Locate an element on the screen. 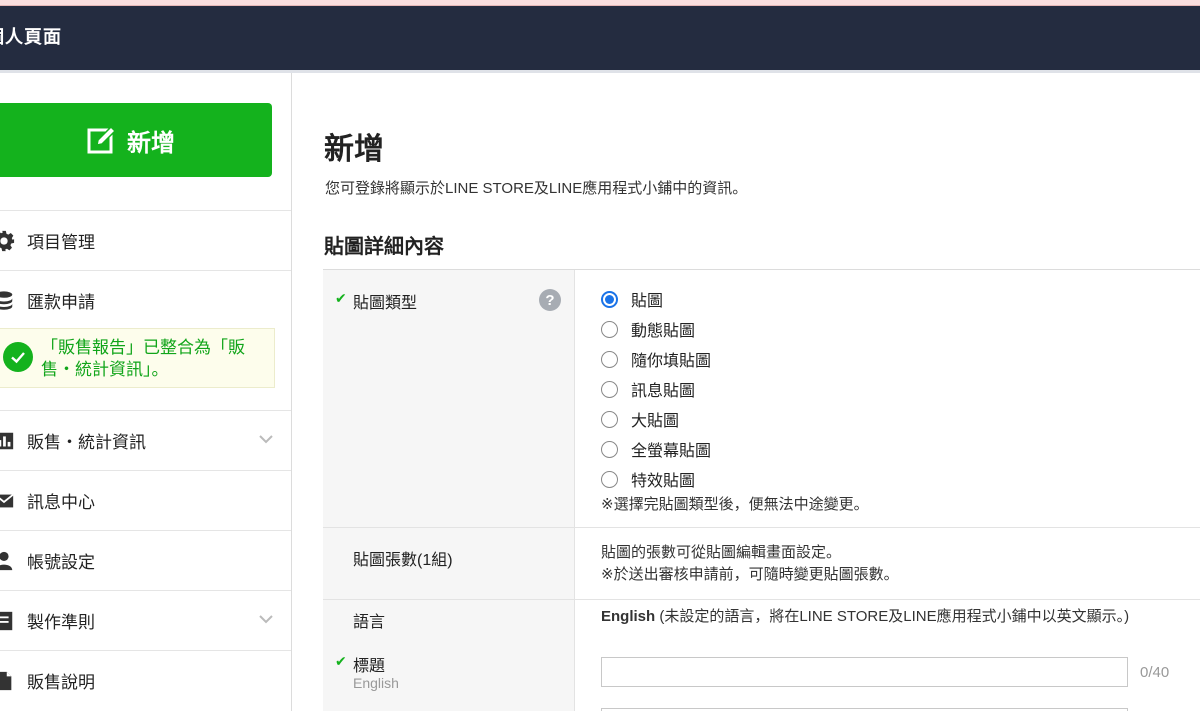 The height and width of the screenshot is (711, 1200). radio-label: 隨你填貼圖 is located at coordinates (671, 361).